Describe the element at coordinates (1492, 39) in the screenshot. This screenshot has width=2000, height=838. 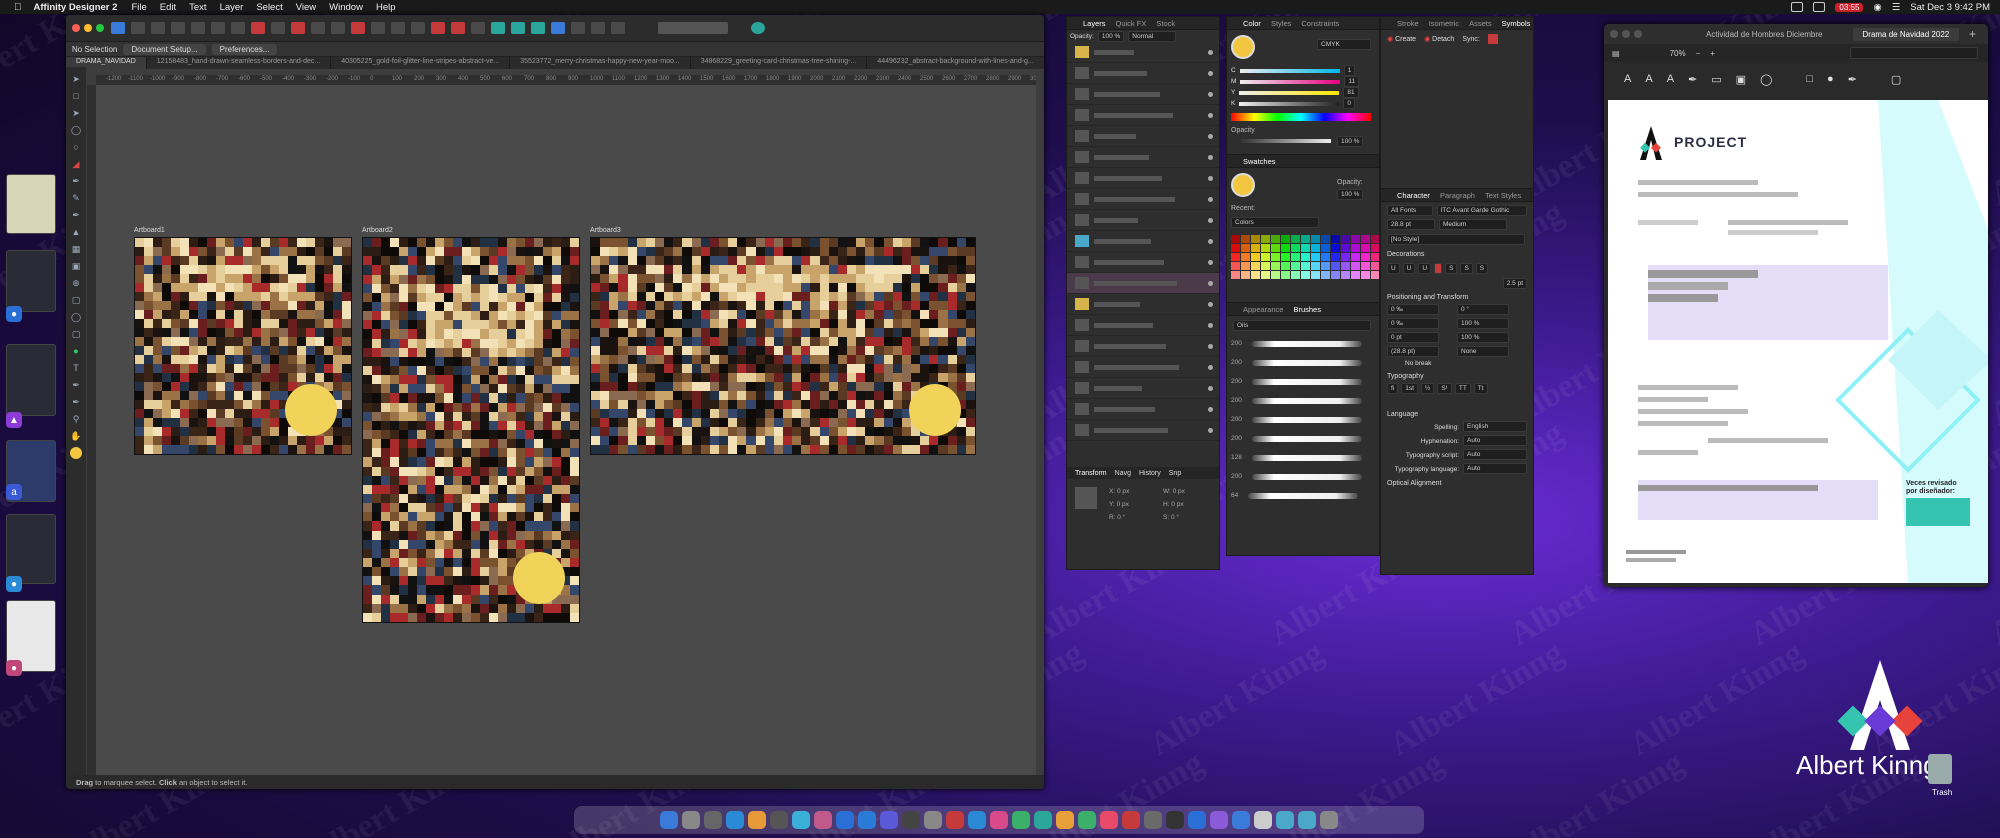
I see `sync-toggle` at that location.